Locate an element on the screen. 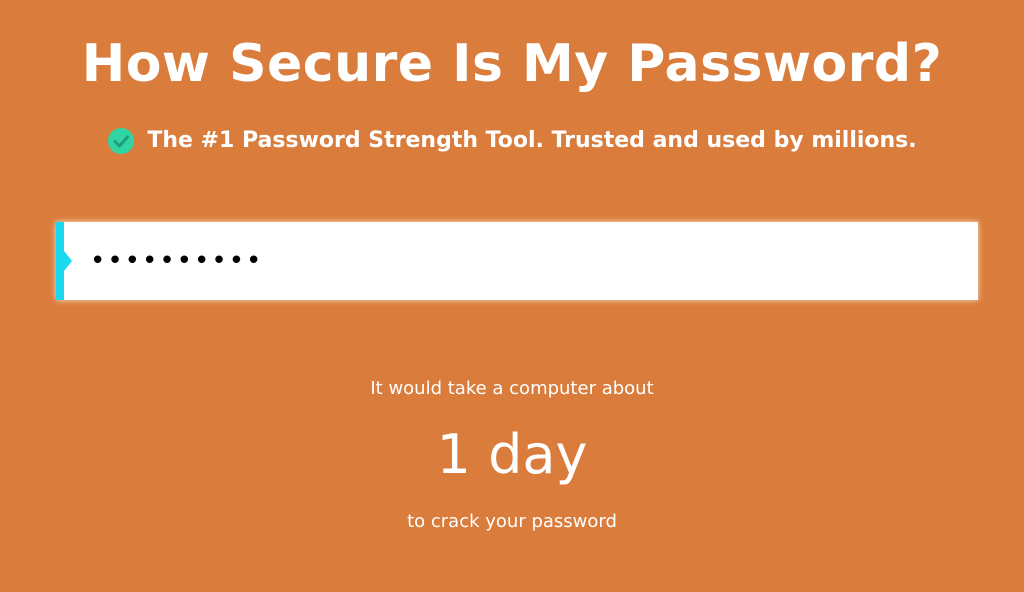  password-field-container is located at coordinates (517, 261).